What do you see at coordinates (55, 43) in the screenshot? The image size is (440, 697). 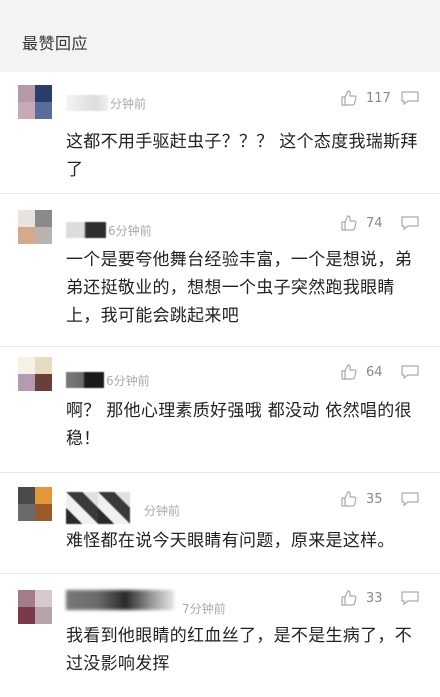 I see `section-title: 最赞回应` at bounding box center [55, 43].